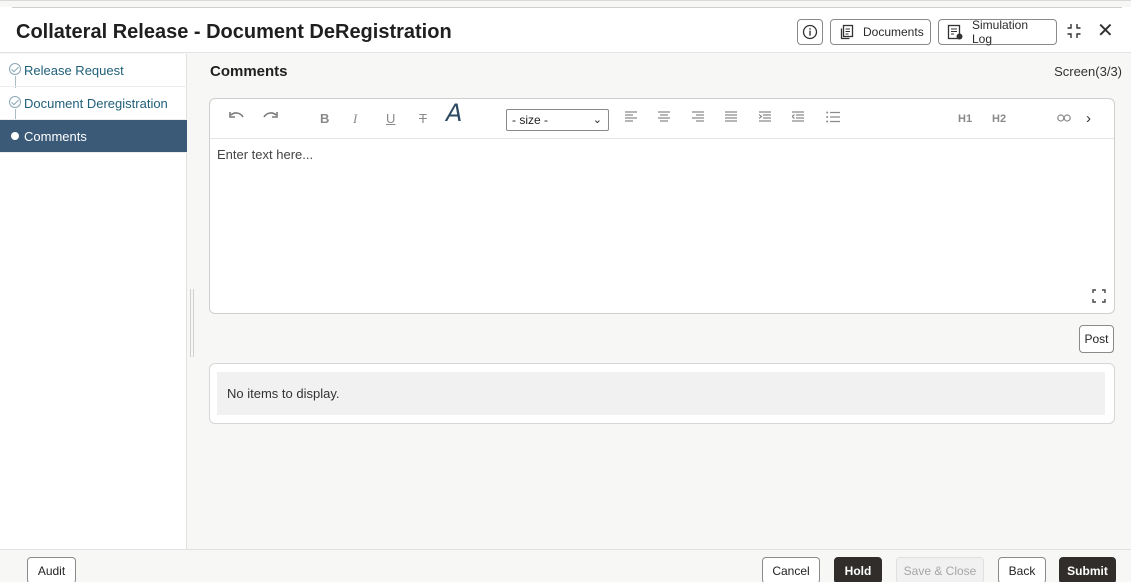 The height and width of the screenshot is (582, 1131). I want to click on link-icon, so click(1064, 119).